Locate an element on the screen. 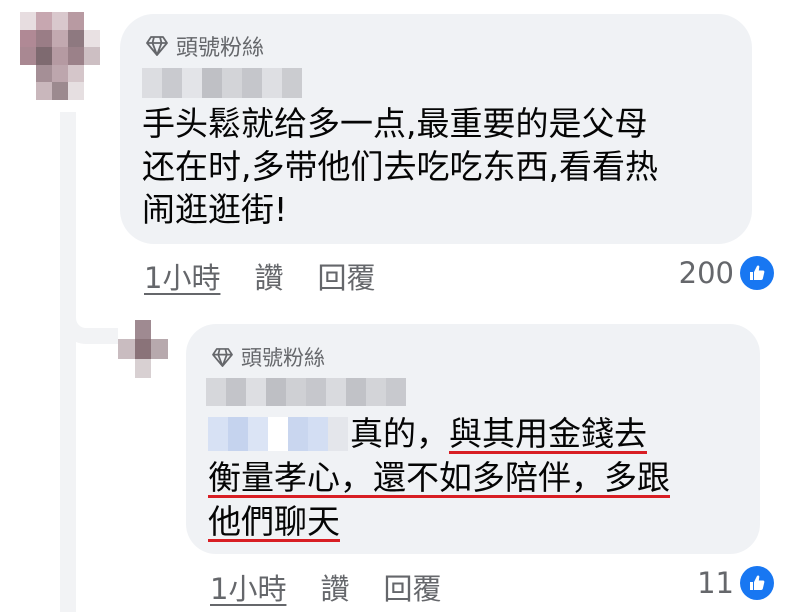 This screenshot has height=612, width=800. avatar is located at coordinates (60, 56).